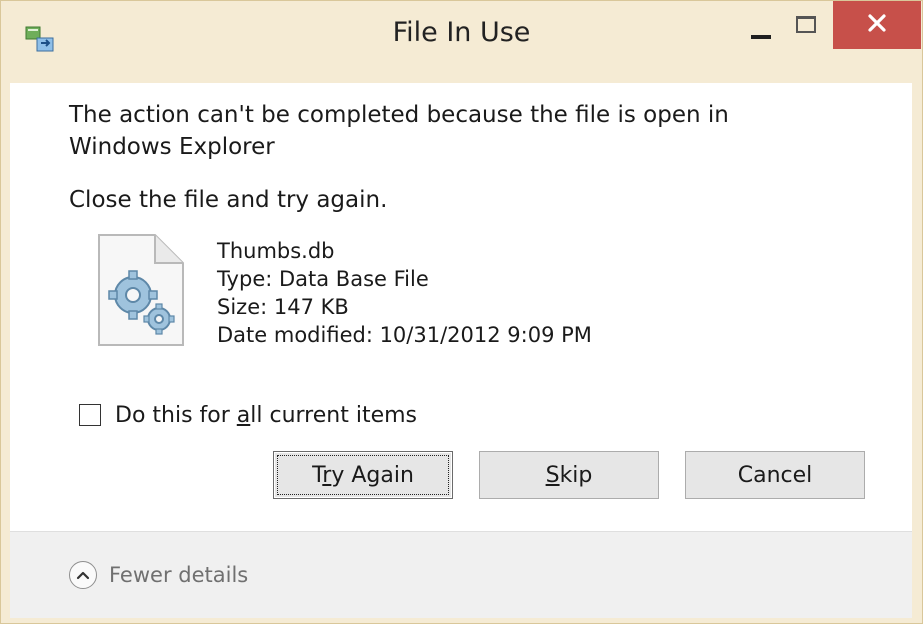  What do you see at coordinates (266, 415) in the screenshot?
I see `apply-to-all-label: Do this for all current items` at bounding box center [266, 415].